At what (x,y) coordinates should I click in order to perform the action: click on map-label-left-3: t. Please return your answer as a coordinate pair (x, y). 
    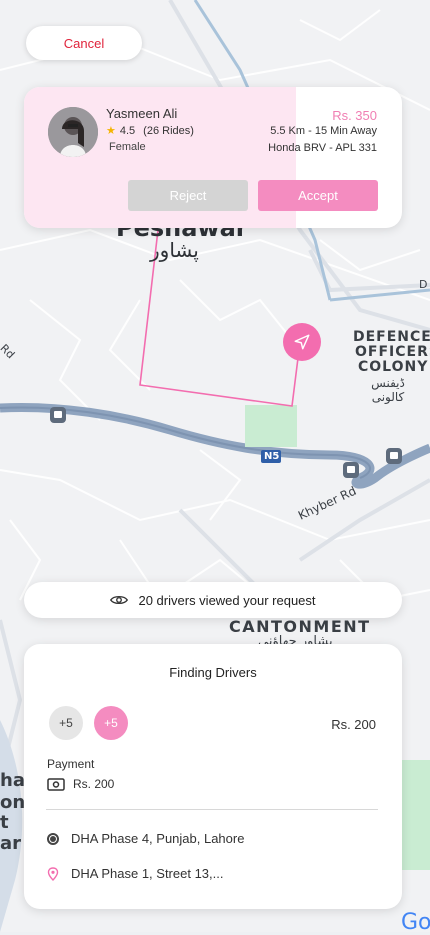
    Looking at the image, I should click on (4, 822).